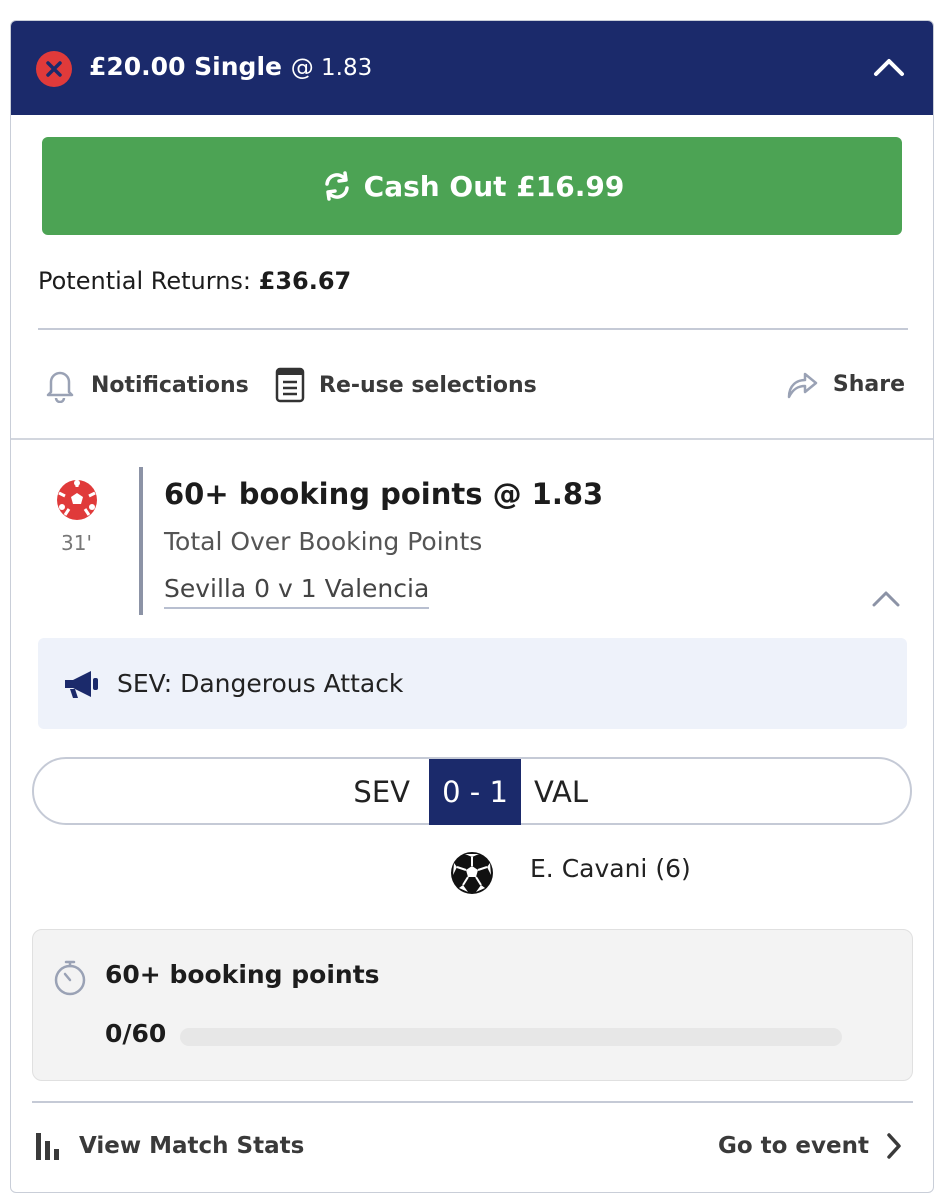 The height and width of the screenshot is (1200, 944). I want to click on go-to-event-label: Go to event, so click(793, 1146).